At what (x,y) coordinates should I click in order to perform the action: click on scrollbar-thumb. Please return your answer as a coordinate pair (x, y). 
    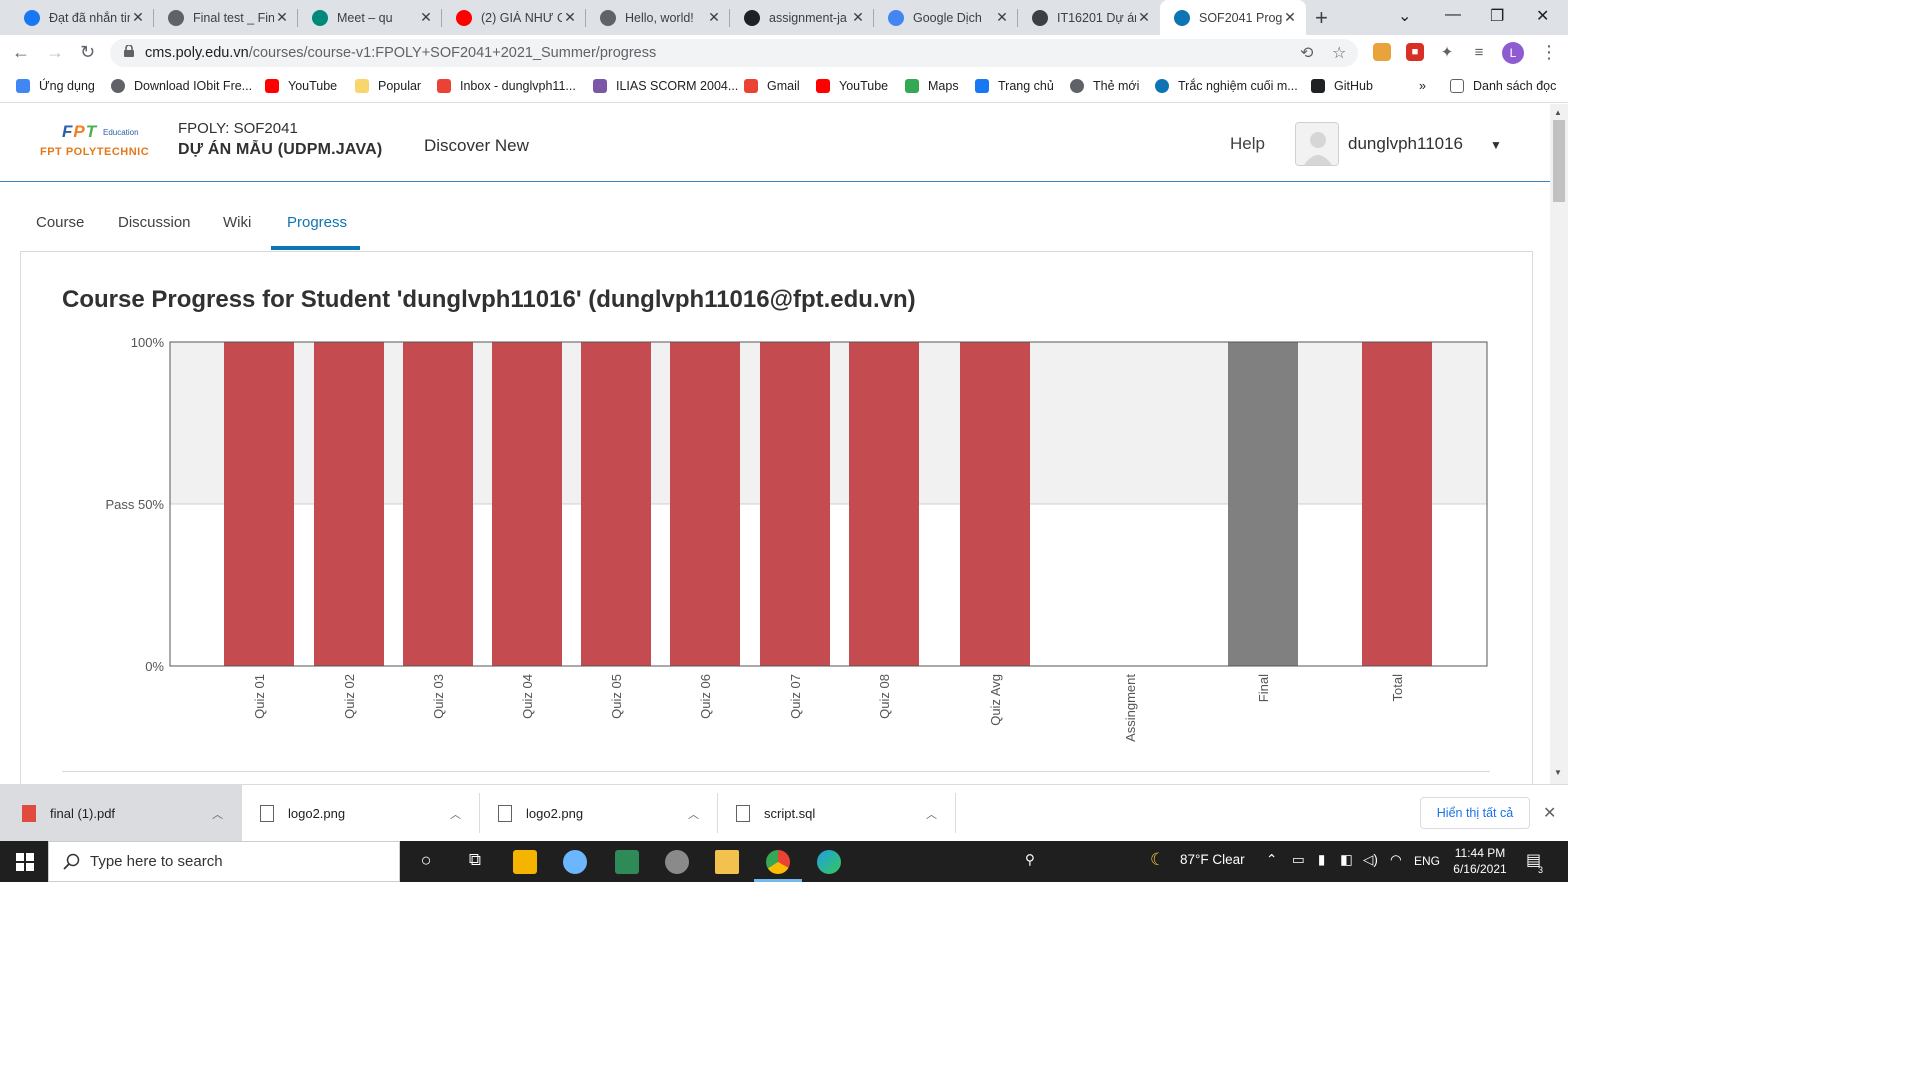
    Looking at the image, I should click on (1559, 161).